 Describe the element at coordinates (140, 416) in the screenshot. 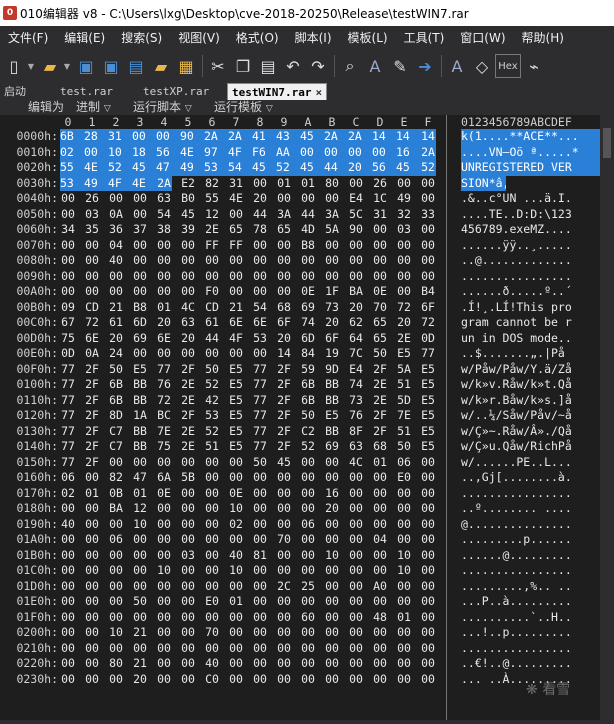

I see `hex-byte: 1A` at that location.